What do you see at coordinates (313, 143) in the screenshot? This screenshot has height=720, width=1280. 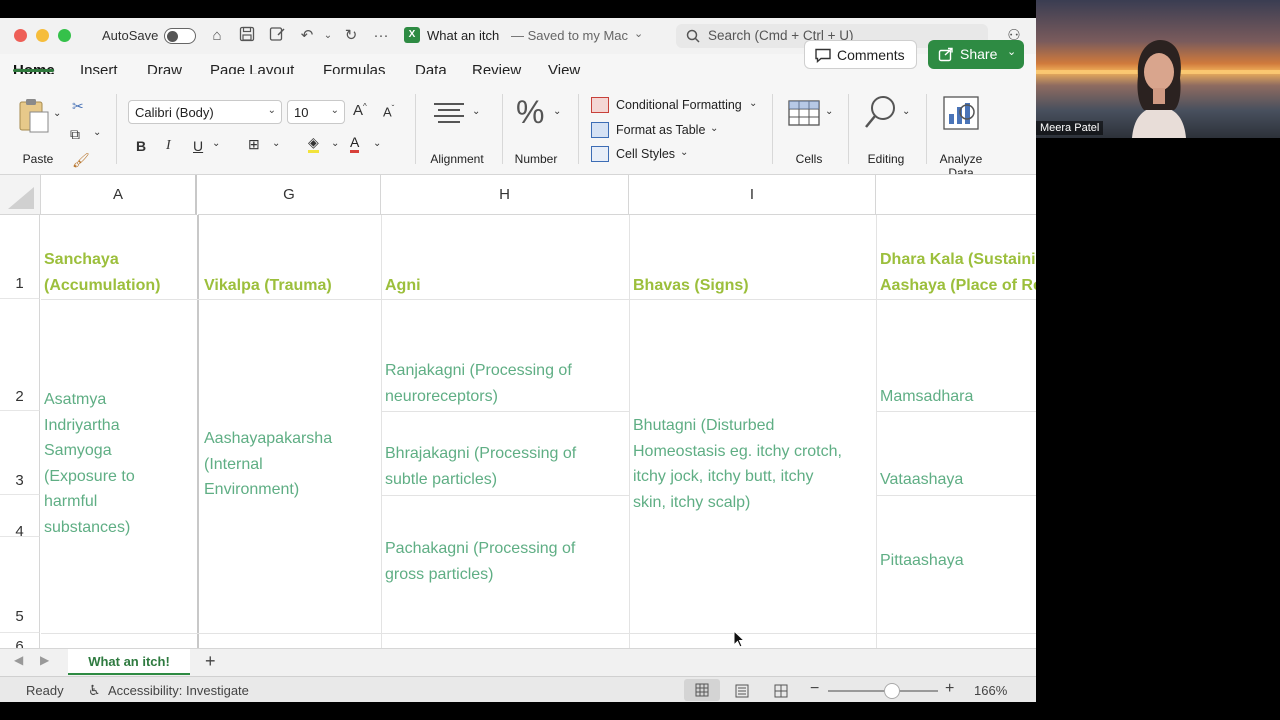 I see `fill-color-bucket-icon: ◈` at bounding box center [313, 143].